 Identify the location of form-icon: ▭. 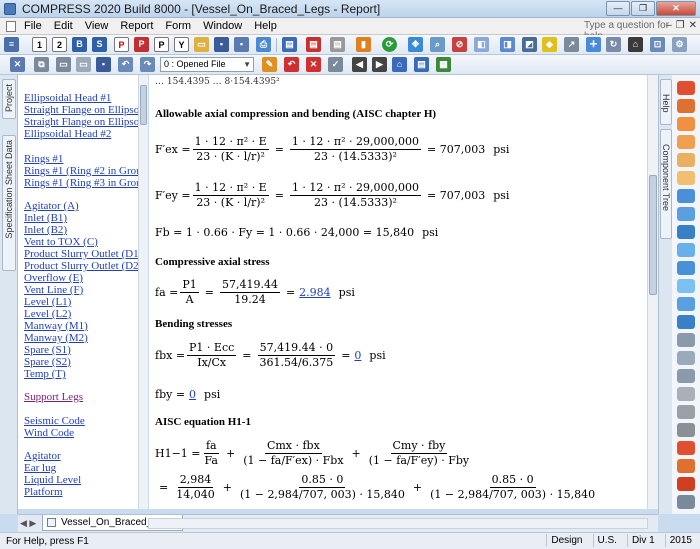
(83, 64).